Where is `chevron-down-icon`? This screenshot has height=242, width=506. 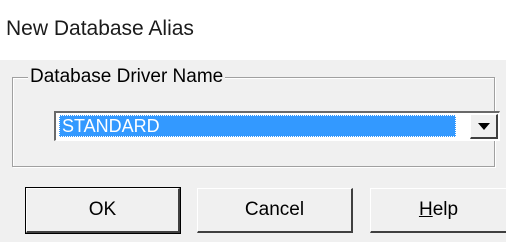 chevron-down-icon is located at coordinates (484, 126).